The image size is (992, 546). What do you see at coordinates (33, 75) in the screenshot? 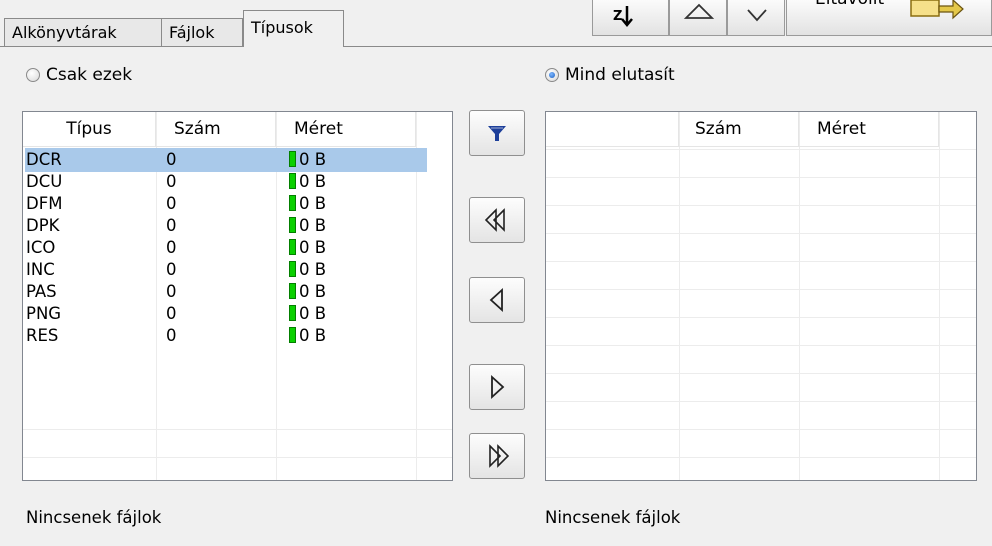
I see `radio-unchecked-icon` at bounding box center [33, 75].